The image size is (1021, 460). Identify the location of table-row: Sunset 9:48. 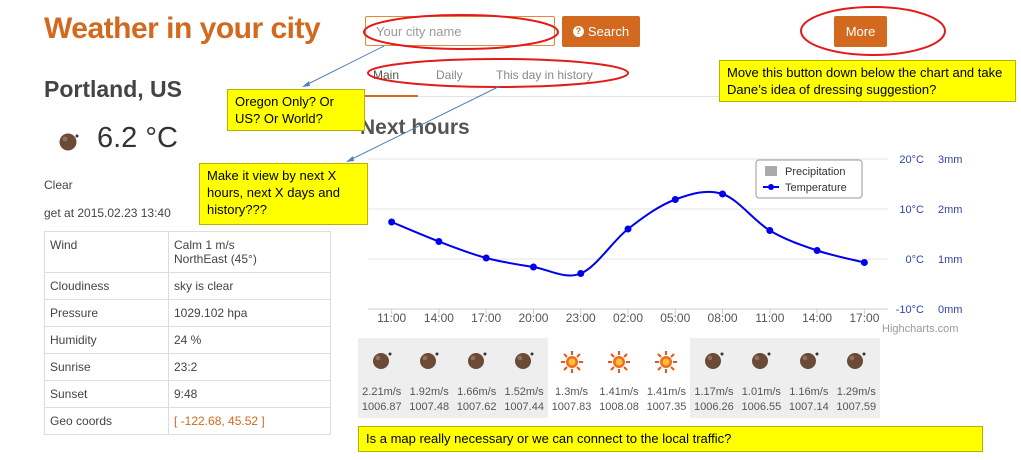
(187, 394).